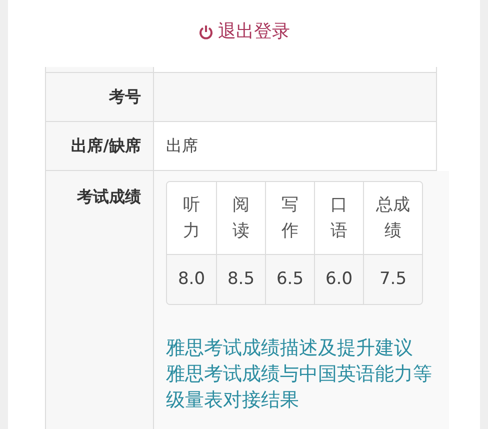 This screenshot has height=429, width=488. I want to click on table-header-cell: 写作, so click(289, 218).